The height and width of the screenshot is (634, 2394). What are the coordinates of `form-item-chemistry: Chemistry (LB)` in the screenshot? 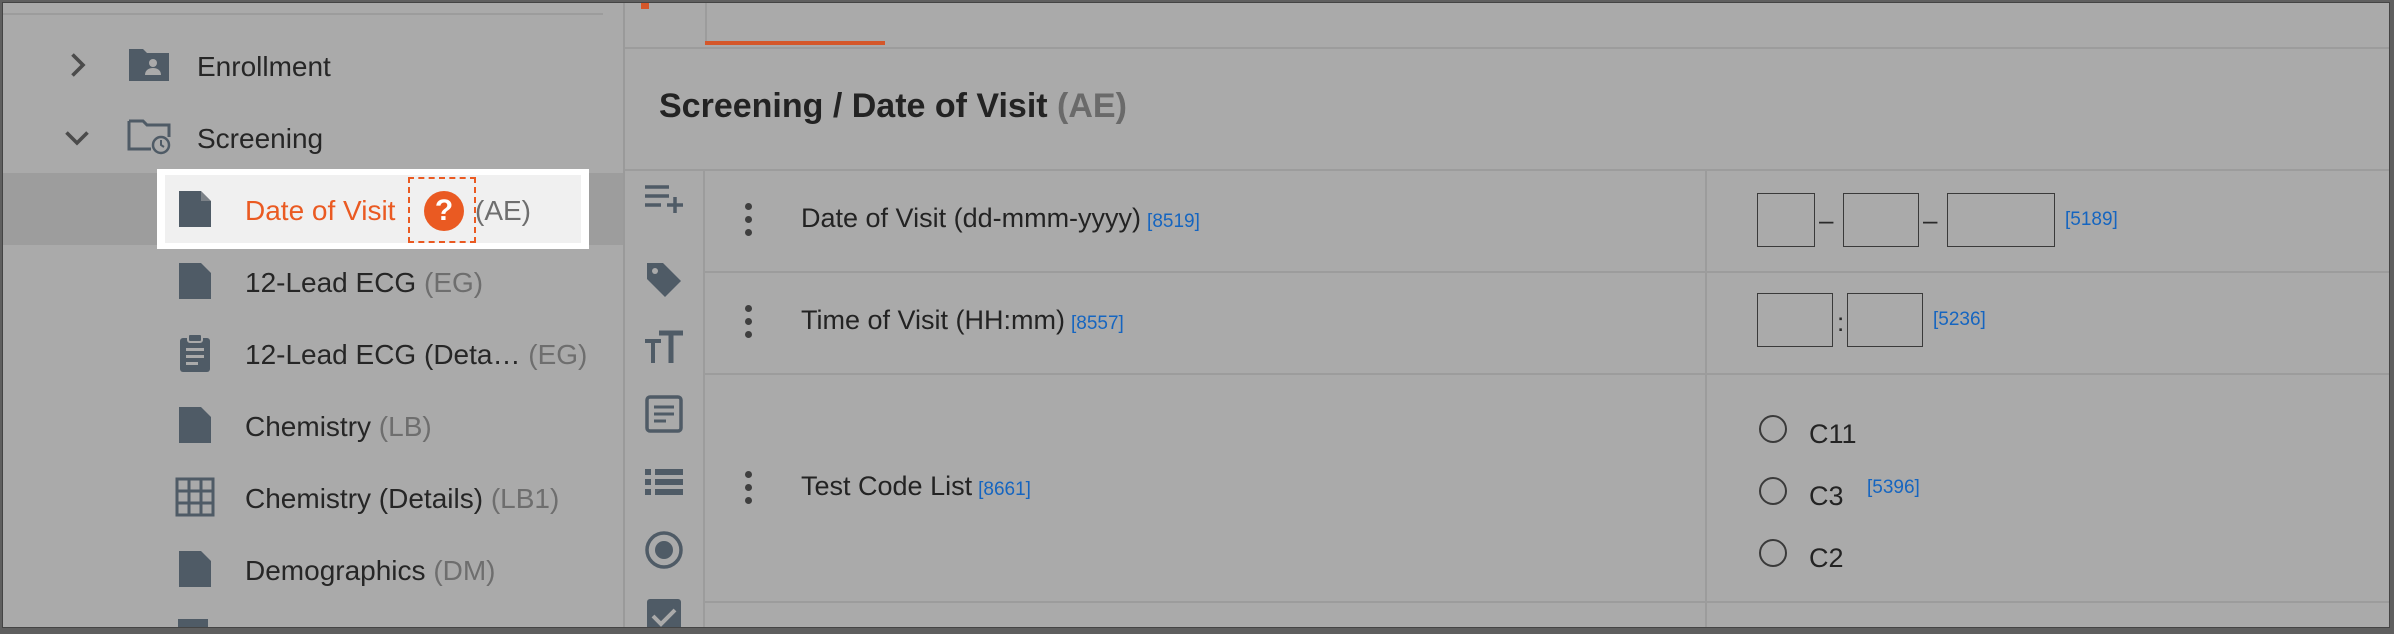 It's located at (313, 425).